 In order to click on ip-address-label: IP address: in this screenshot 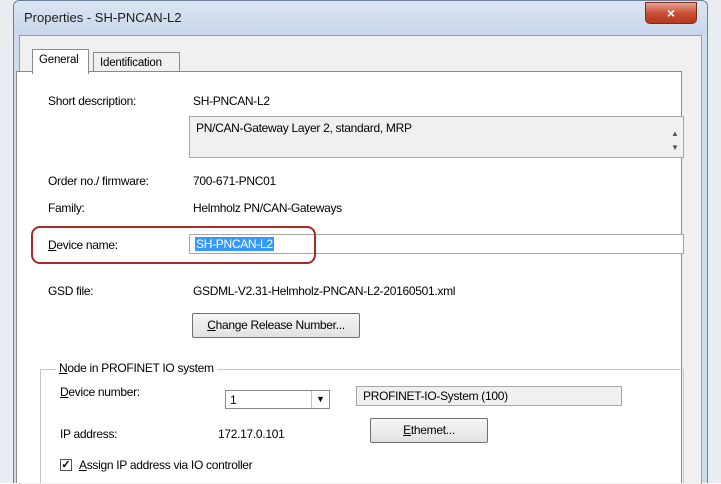, I will do `click(89, 434)`.